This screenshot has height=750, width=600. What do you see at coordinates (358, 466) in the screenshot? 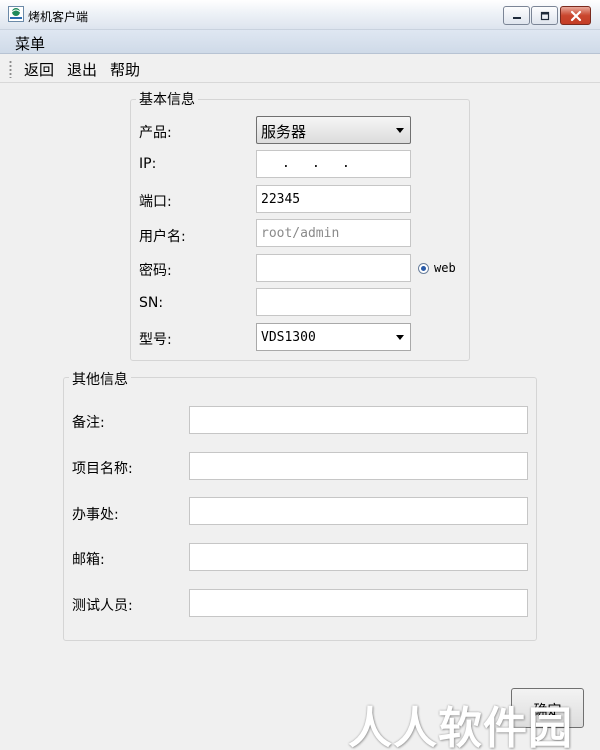
I see `project-name-input` at bounding box center [358, 466].